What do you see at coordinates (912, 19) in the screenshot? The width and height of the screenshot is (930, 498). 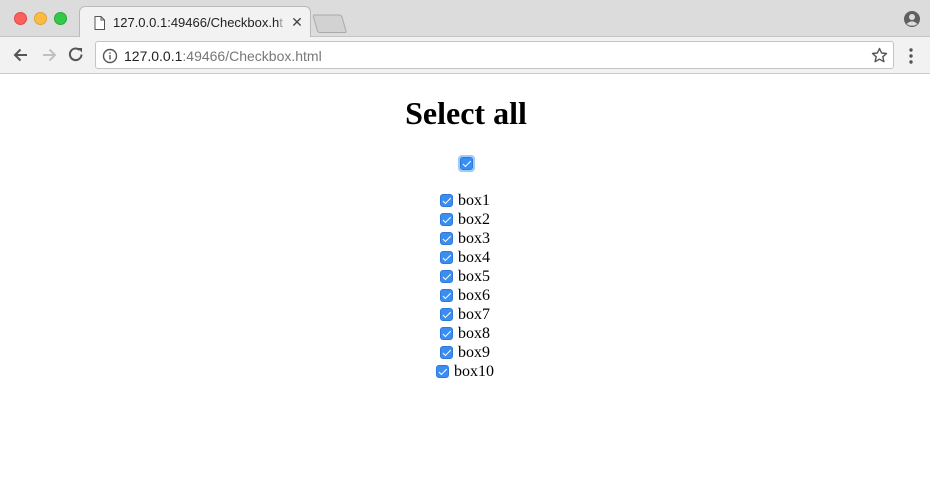 I see `profile-icon` at bounding box center [912, 19].